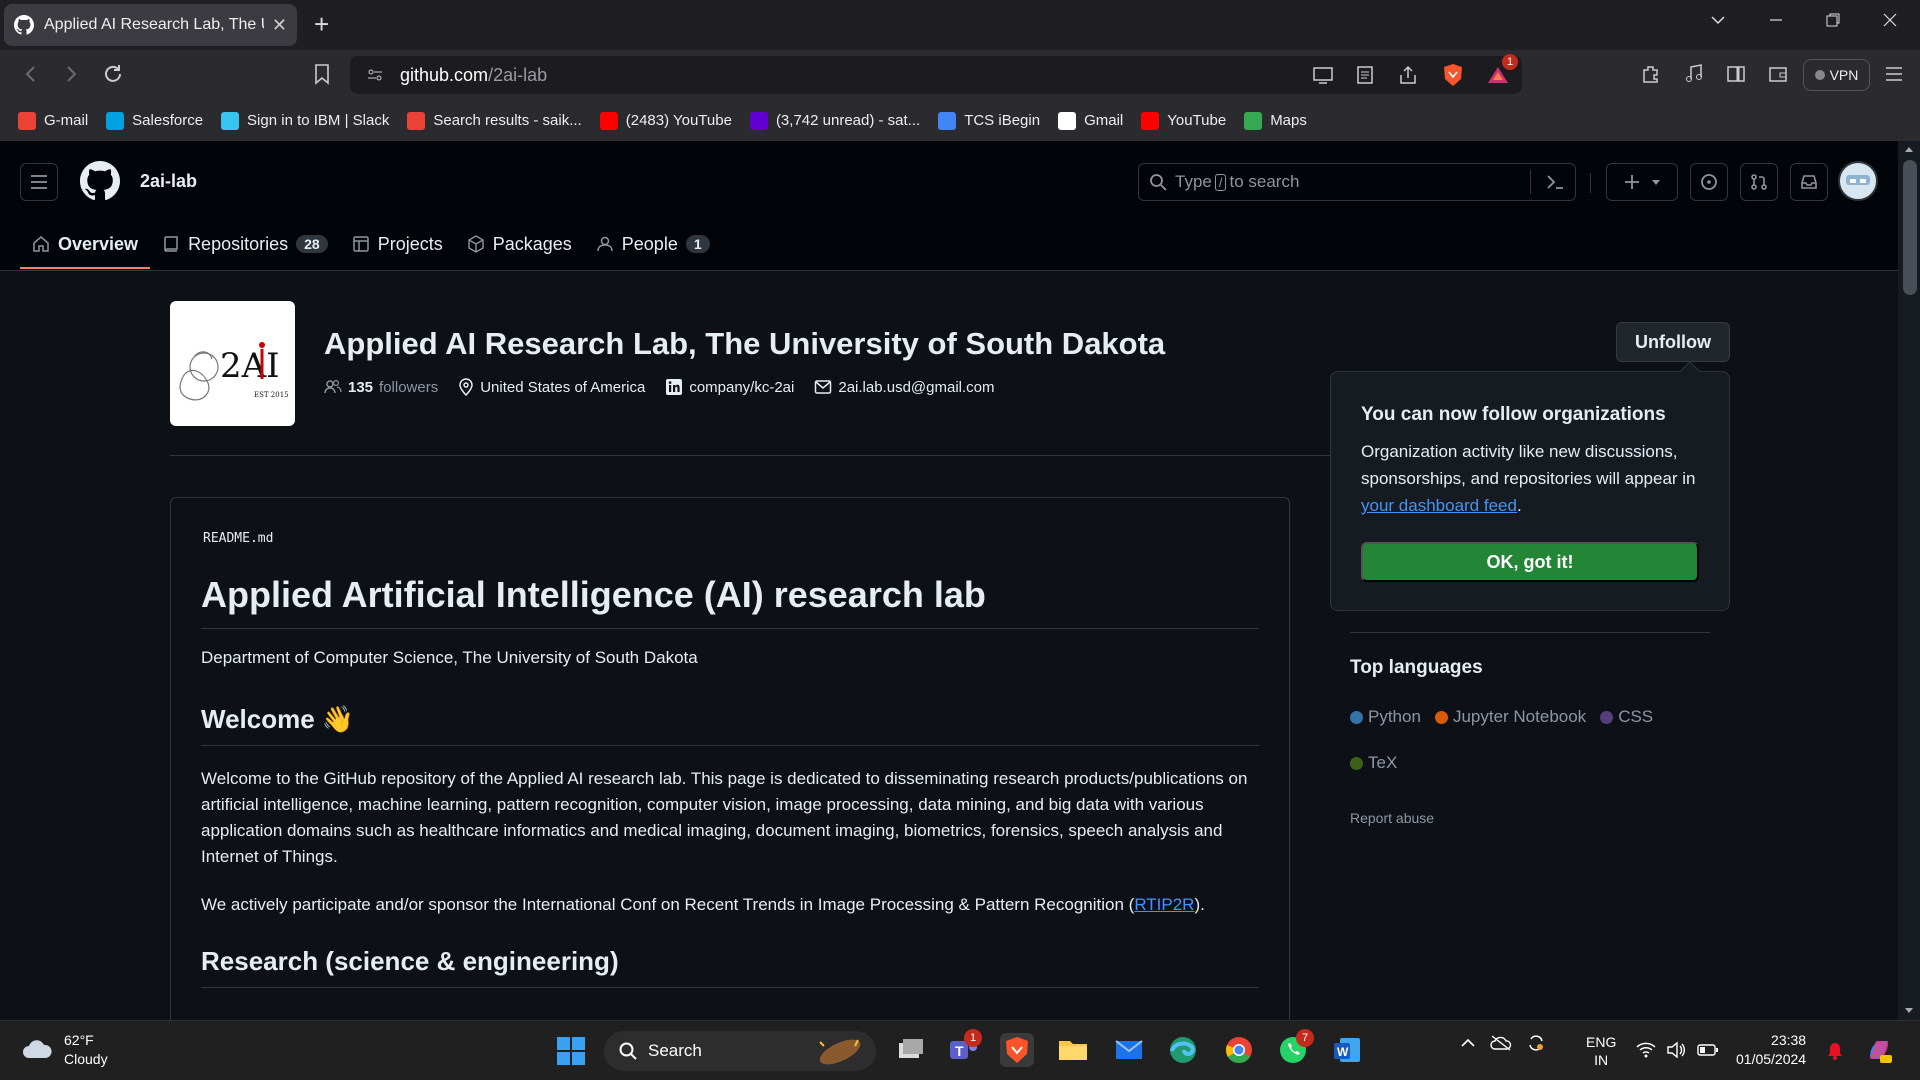  Describe the element at coordinates (649, 243) in the screenshot. I see `tab-label: People` at that location.